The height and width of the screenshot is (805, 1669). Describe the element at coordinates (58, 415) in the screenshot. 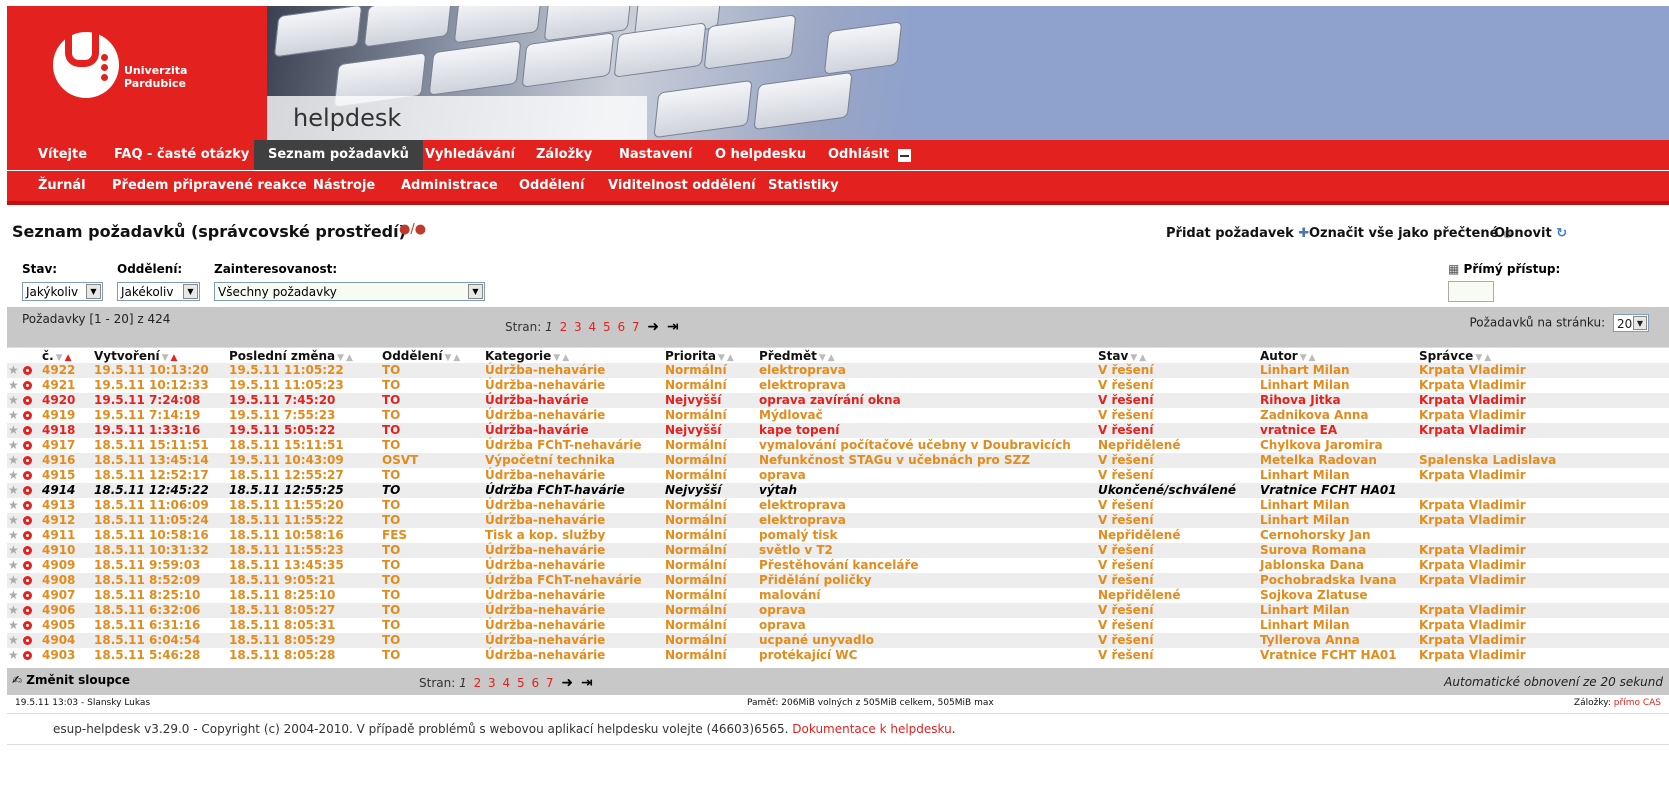

I see `cell-id: 4919` at that location.